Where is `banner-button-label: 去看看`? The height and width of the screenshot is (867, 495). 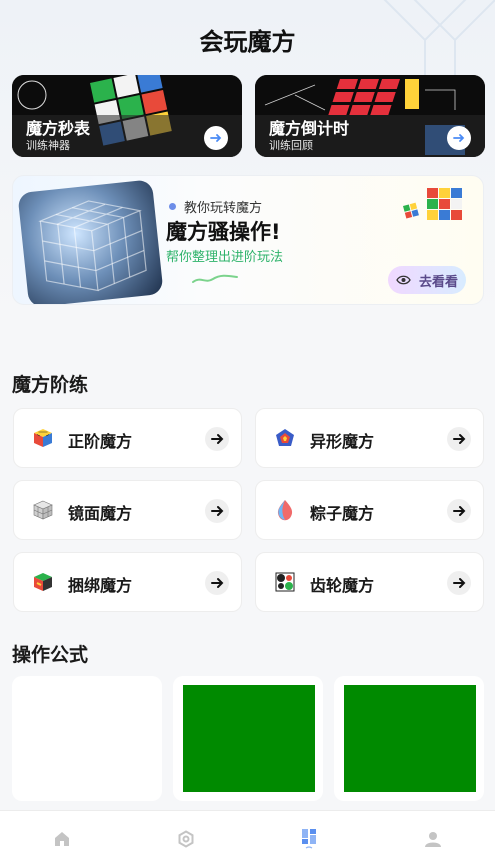 banner-button-label: 去看看 is located at coordinates (438, 282).